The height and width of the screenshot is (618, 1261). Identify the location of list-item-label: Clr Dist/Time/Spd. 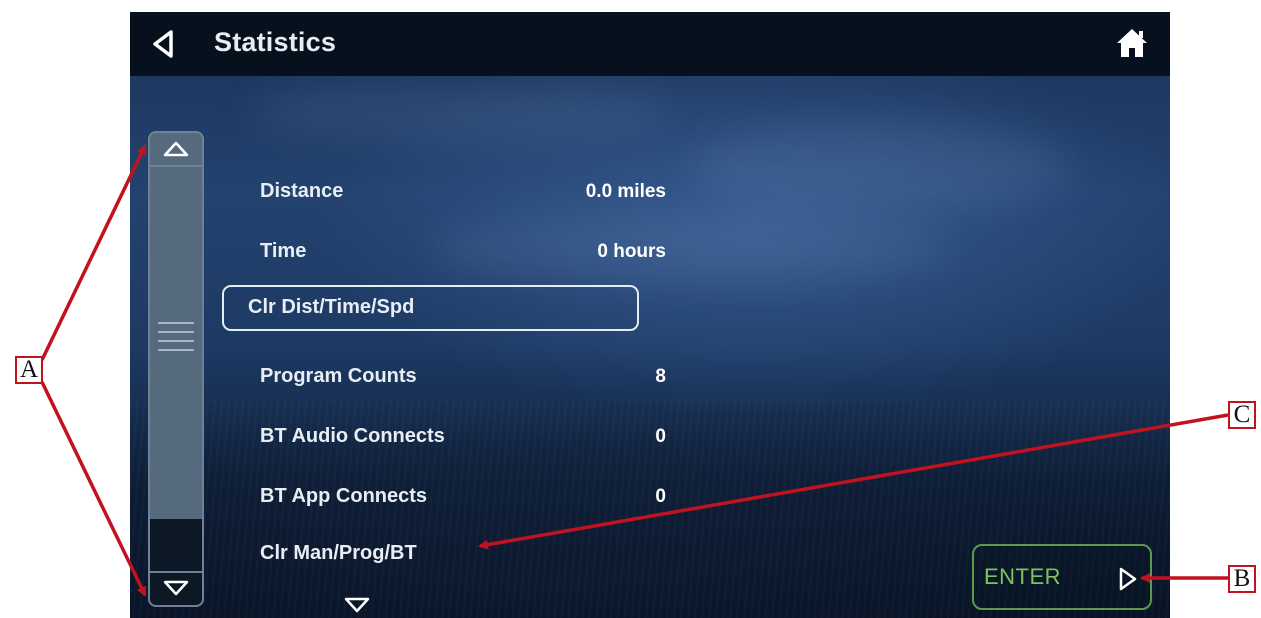
(331, 307).